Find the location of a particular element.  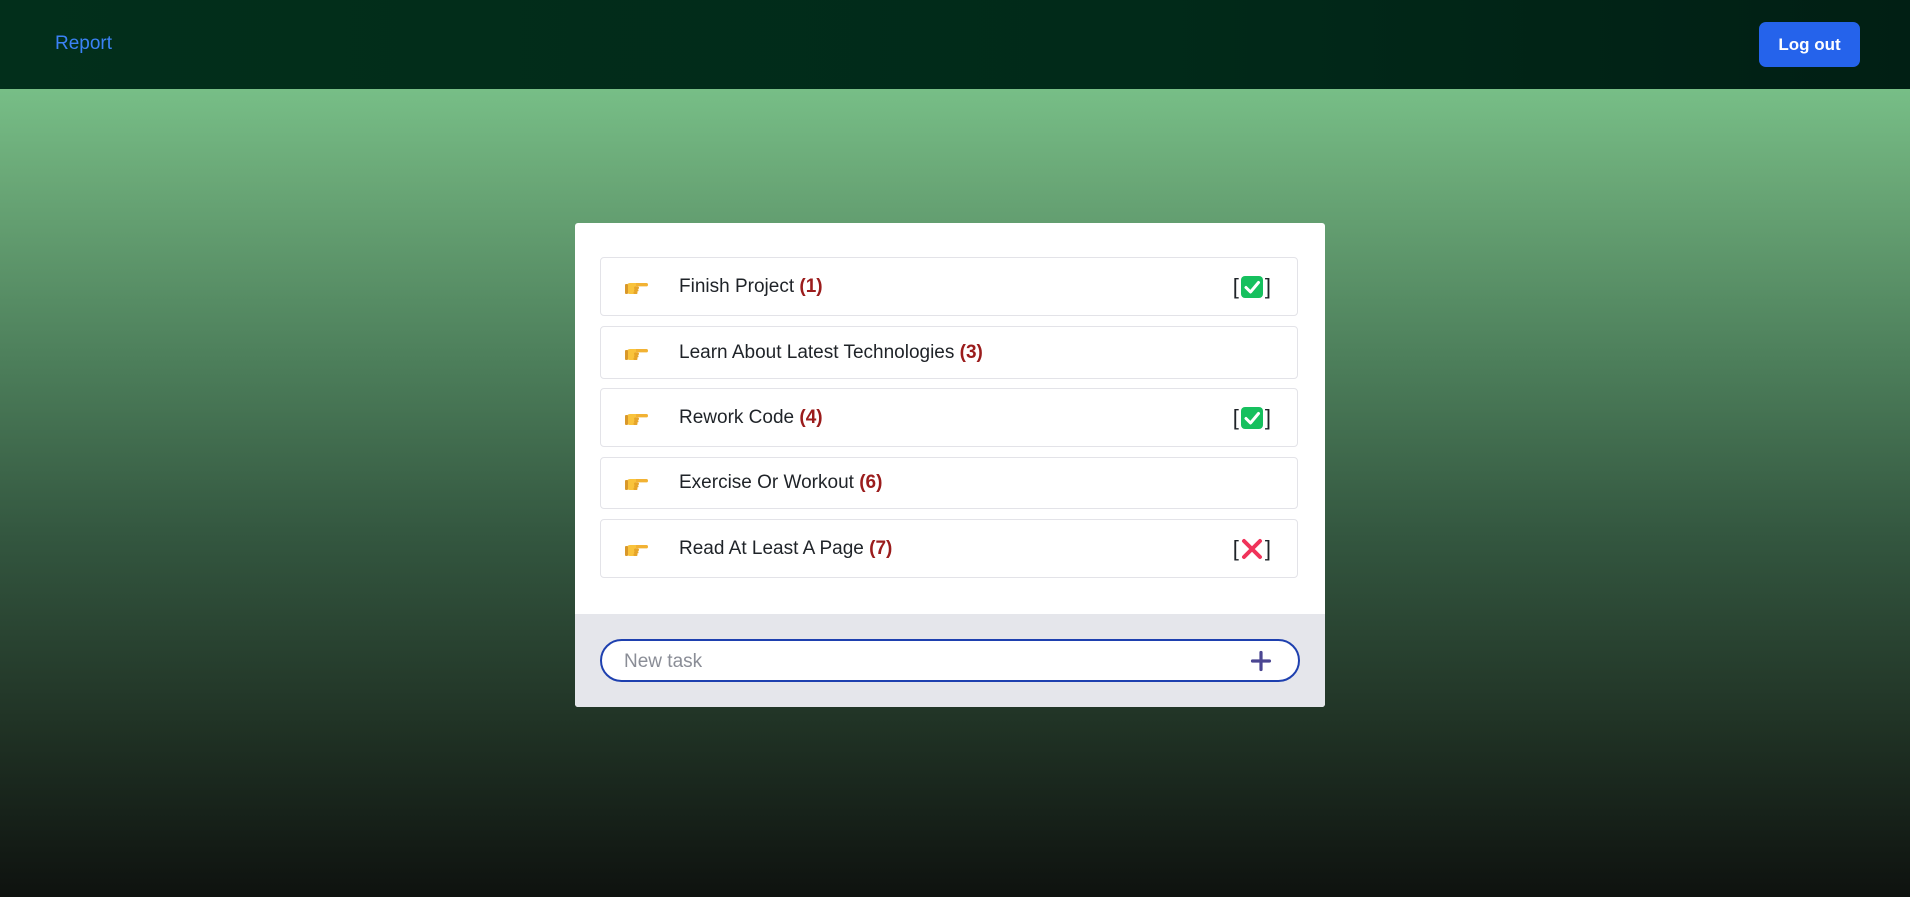

task-item: Finish Project (1) [ ] is located at coordinates (949, 286).